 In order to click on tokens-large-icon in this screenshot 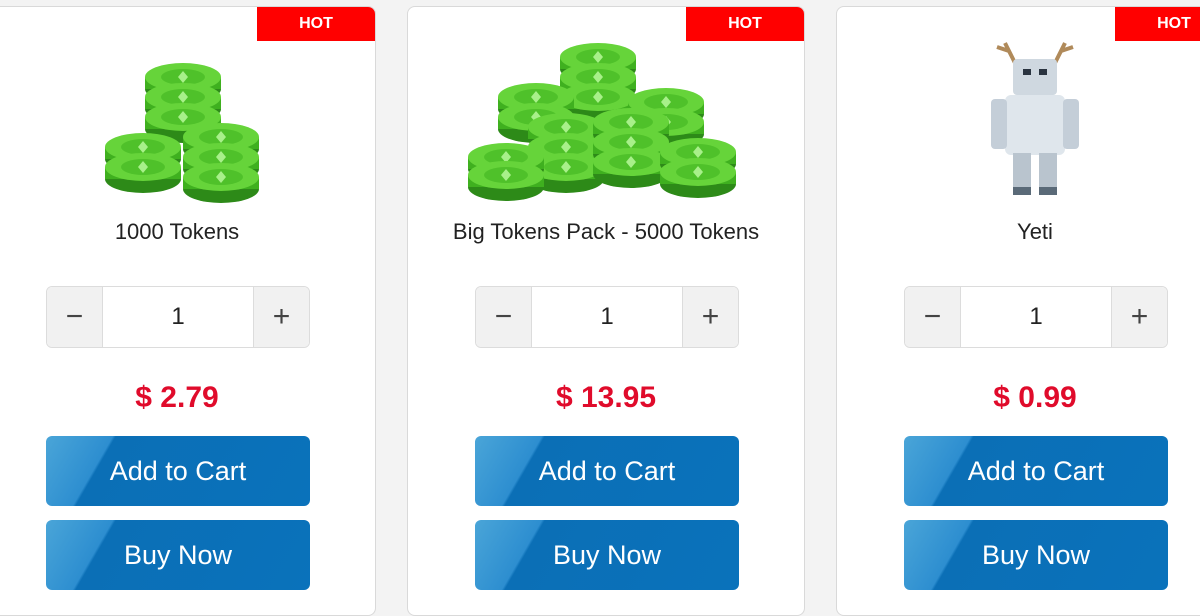, I will do `click(606, 118)`.